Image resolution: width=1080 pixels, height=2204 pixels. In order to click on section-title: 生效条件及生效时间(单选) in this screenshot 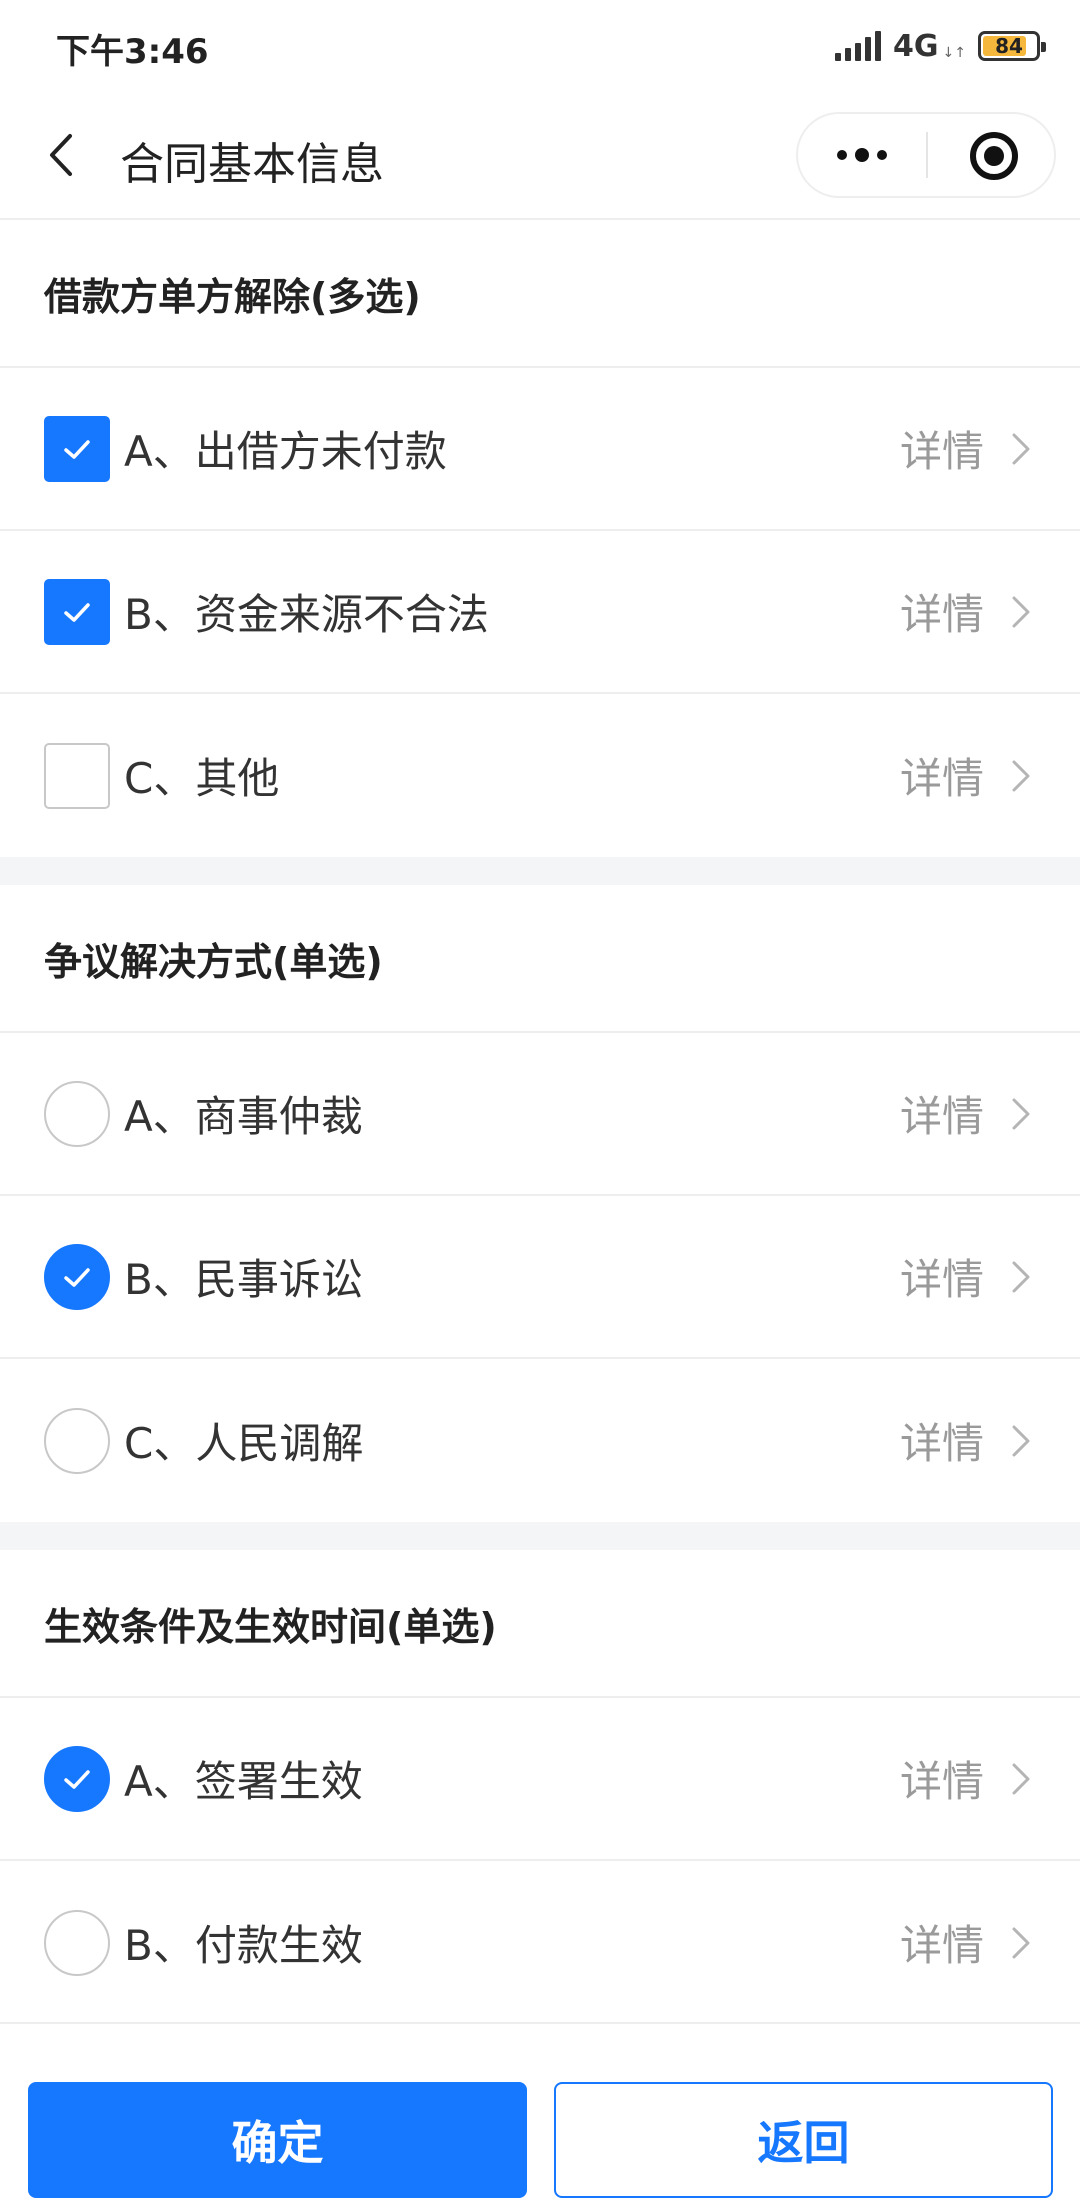, I will do `click(540, 1624)`.